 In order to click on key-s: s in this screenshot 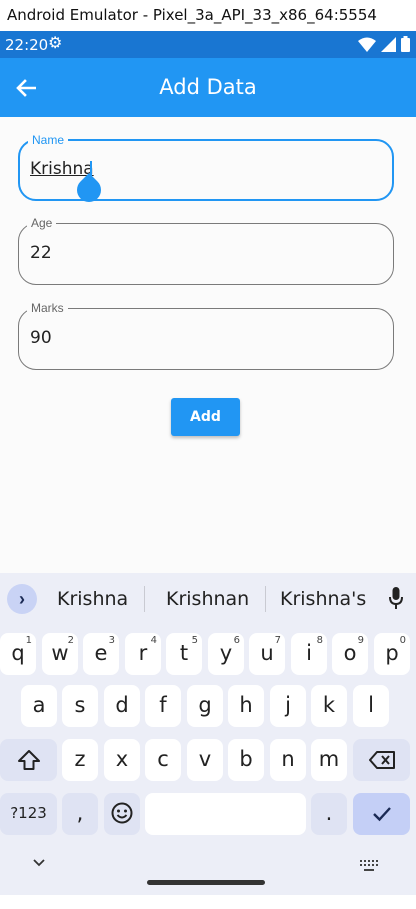, I will do `click(80, 706)`.